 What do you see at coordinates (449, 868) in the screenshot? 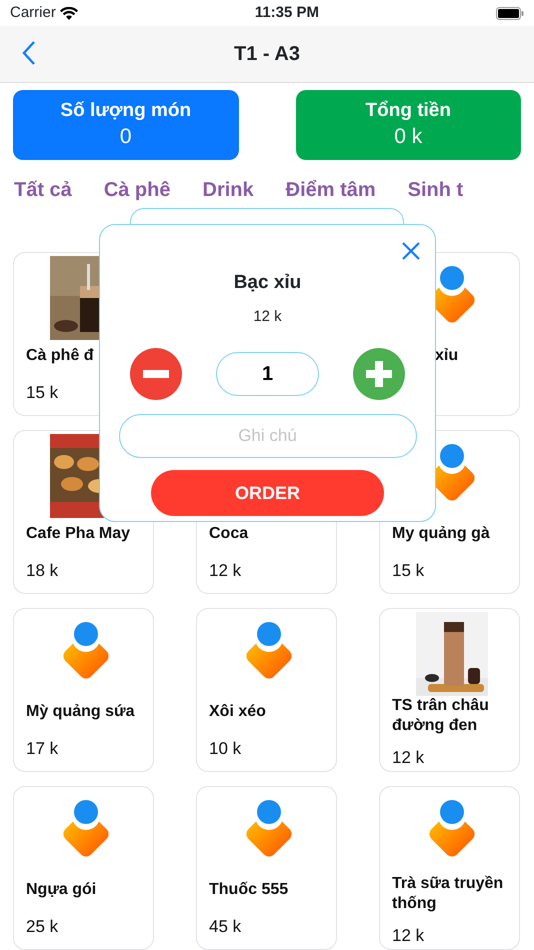
I see `product-card: Trà sữa truyền thống 12 k` at bounding box center [449, 868].